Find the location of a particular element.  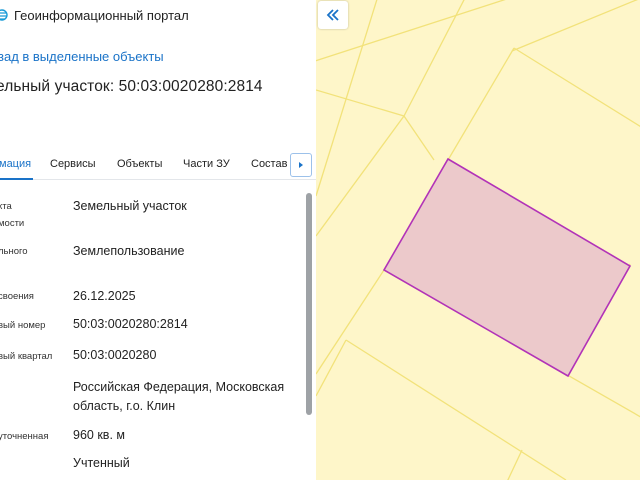

caret-right-icon is located at coordinates (301, 165).